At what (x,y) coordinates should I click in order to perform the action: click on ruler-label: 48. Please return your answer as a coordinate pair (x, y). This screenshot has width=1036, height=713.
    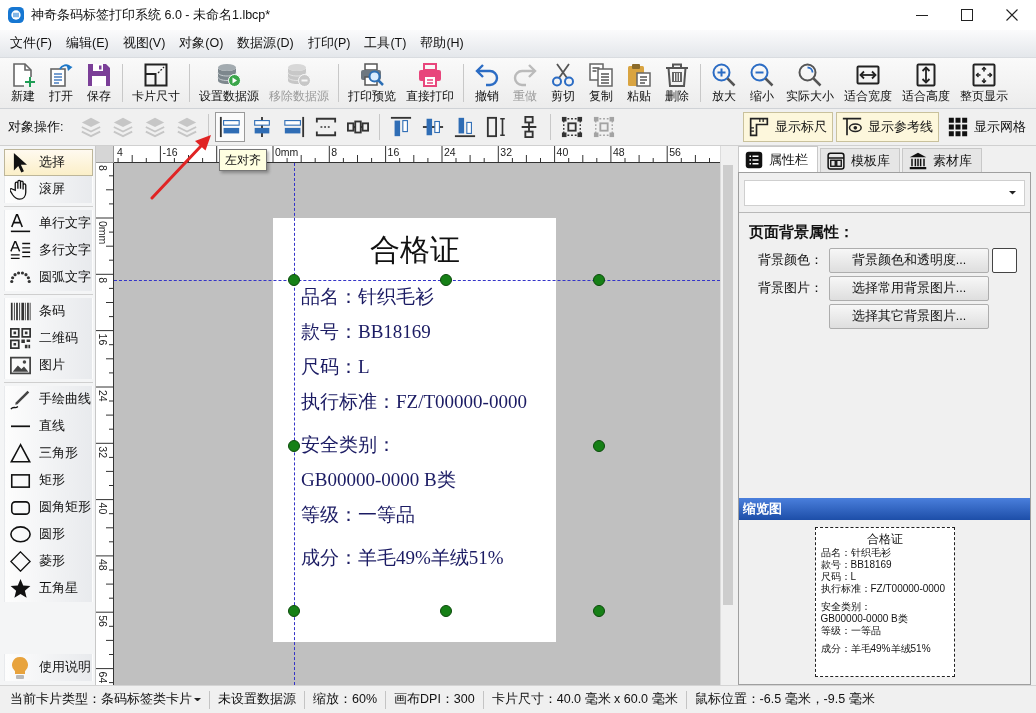
    Looking at the image, I should click on (103, 564).